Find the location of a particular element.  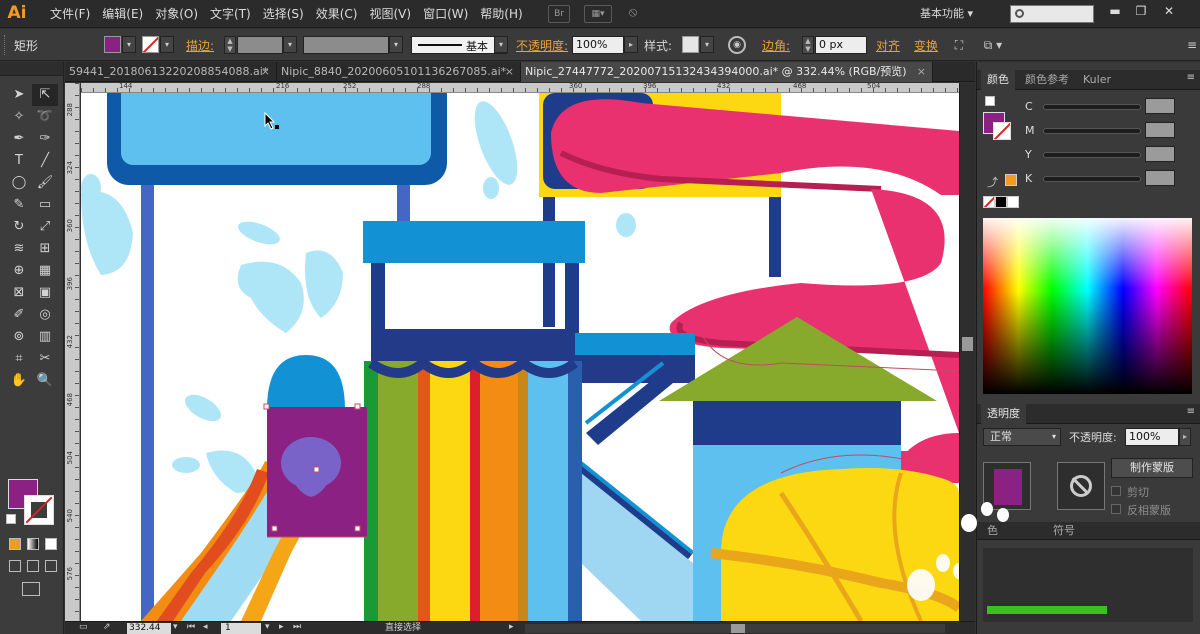

clip-checkbox is located at coordinates (1116, 491).